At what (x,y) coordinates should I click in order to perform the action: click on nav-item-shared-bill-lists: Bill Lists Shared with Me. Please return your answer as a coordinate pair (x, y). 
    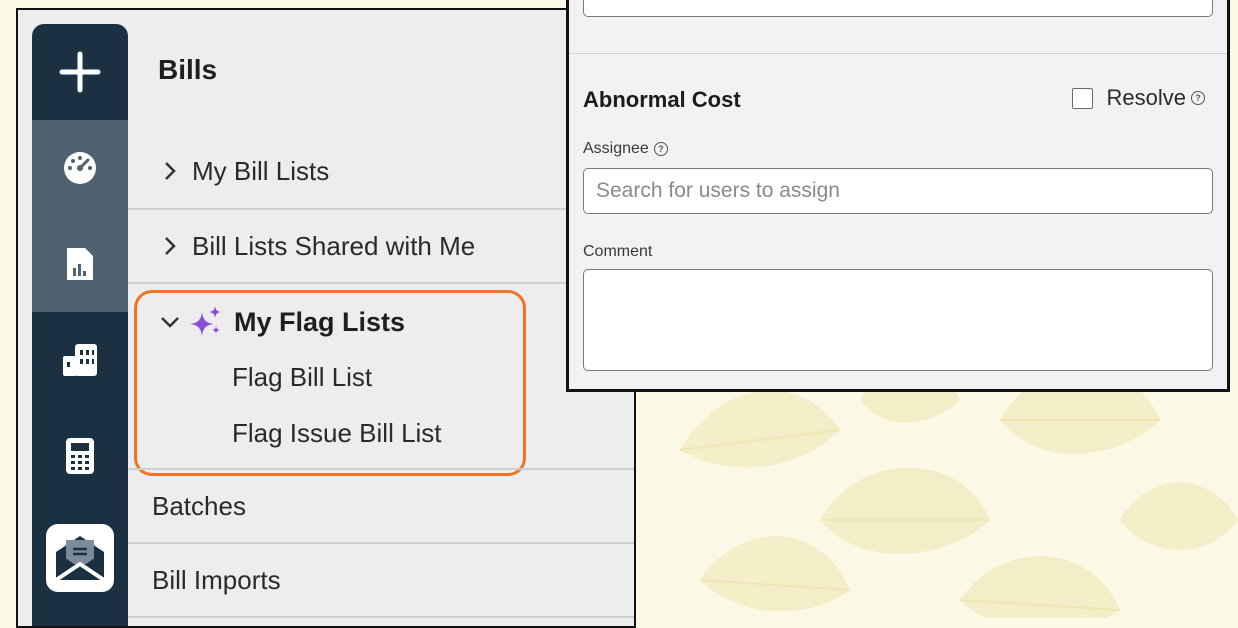
    Looking at the image, I should click on (381, 247).